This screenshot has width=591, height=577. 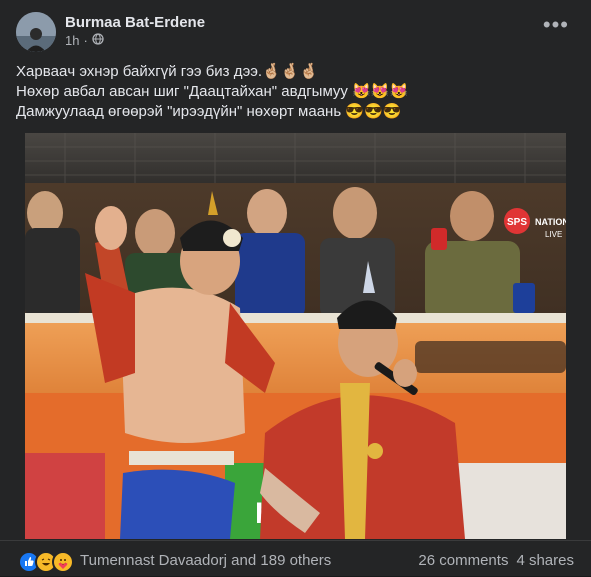 I want to click on reaction-icons, so click(x=46, y=562).